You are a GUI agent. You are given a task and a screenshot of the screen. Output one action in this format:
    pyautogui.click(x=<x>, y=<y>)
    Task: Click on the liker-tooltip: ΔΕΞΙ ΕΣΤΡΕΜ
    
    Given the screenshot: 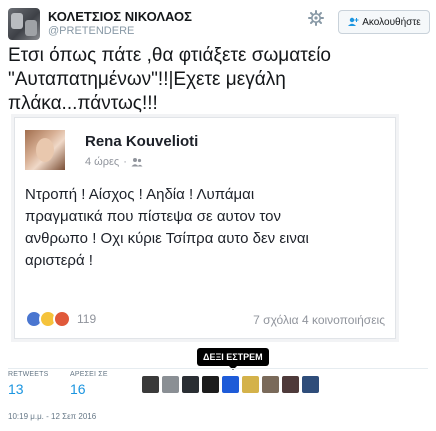 What is the action you would take?
    pyautogui.click(x=233, y=359)
    